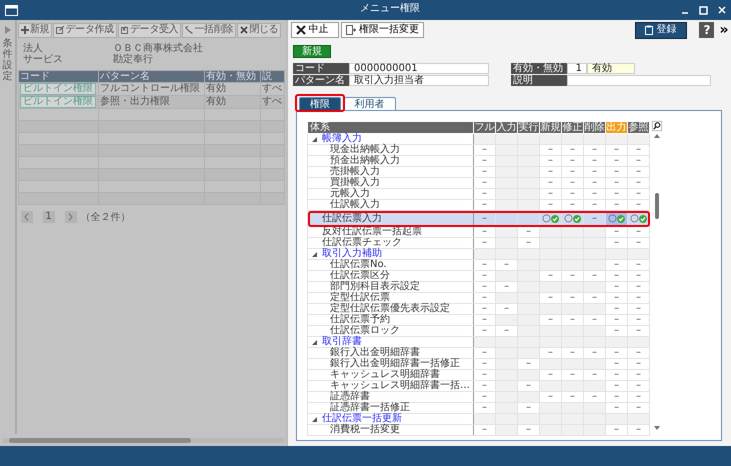 This screenshot has height=466, width=731. Describe the element at coordinates (391, 419) in the screenshot. I see `tree-row: 仕訳伝票一括更新` at that location.